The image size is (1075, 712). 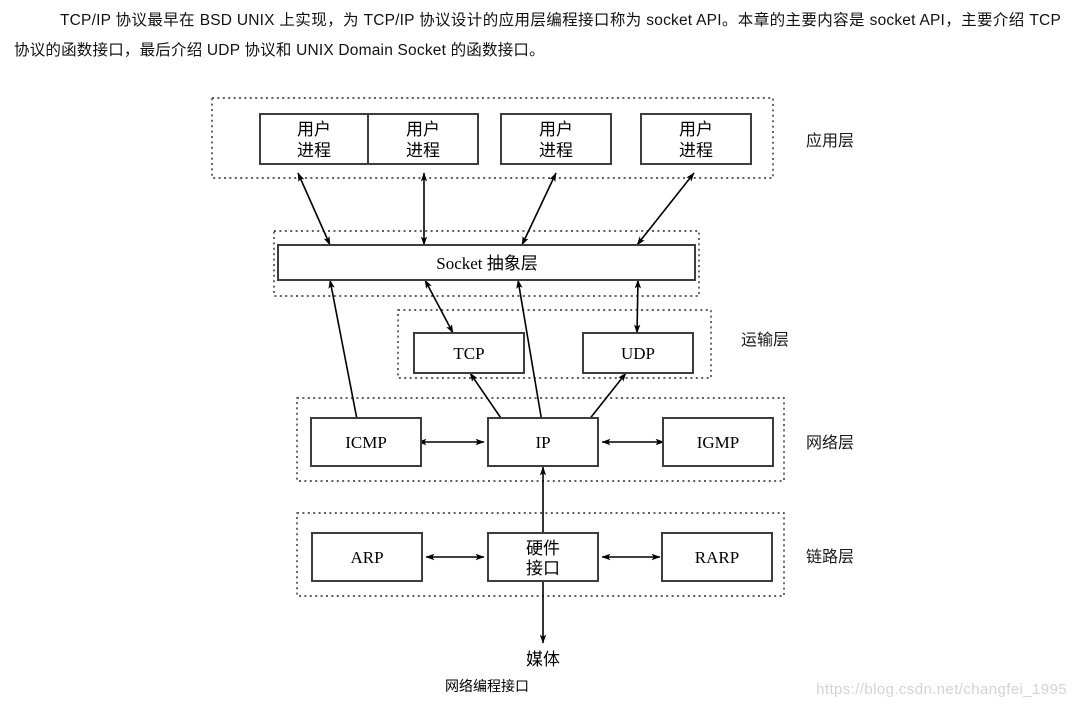 I want to click on node-tcp: TCP, so click(x=469, y=353).